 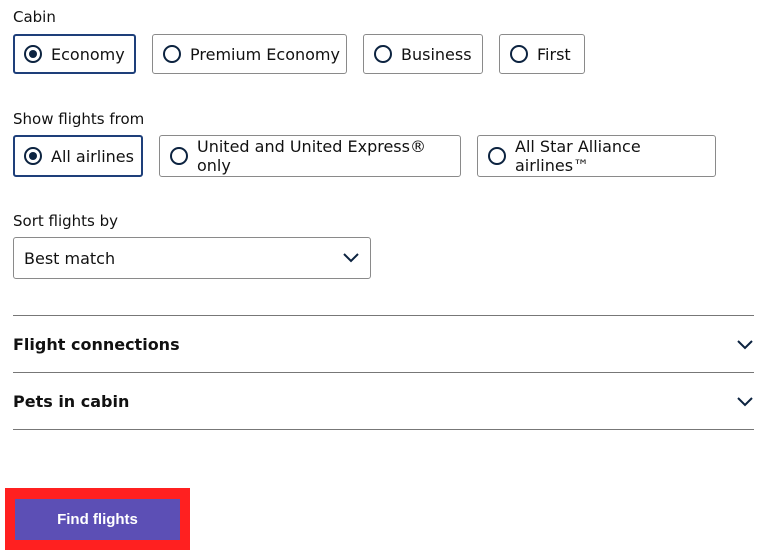 I want to click on option-label: First, so click(x=554, y=54).